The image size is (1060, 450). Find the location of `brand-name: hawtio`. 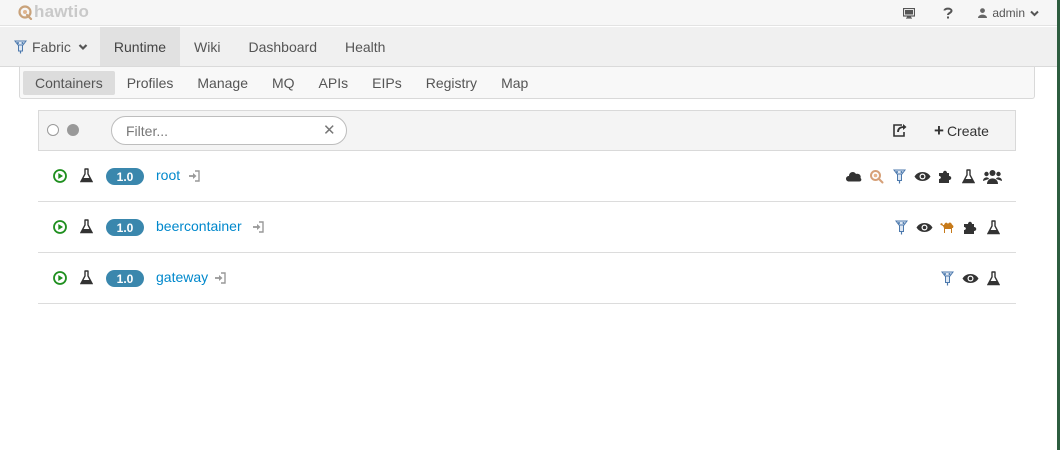

brand-name: hawtio is located at coordinates (62, 11).